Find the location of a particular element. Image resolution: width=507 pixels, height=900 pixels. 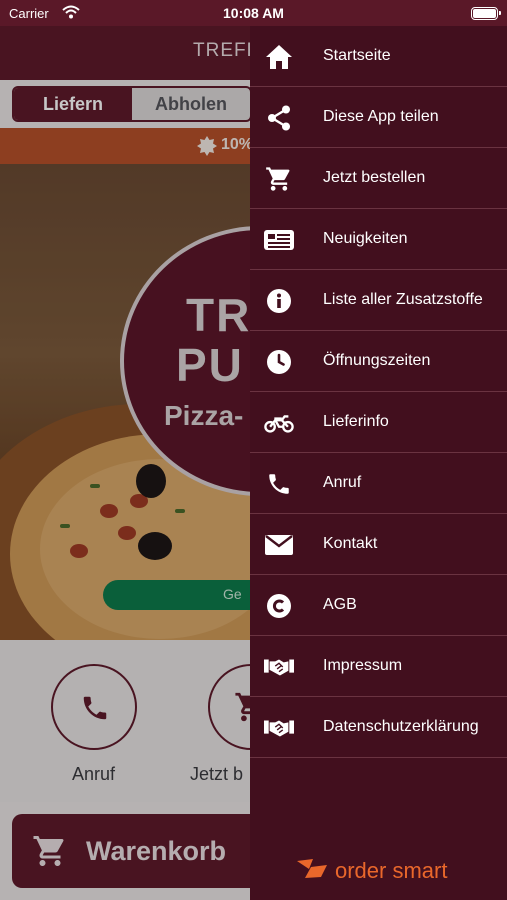

menu-item-privacy: Datenschutzerklärung is located at coordinates (378, 727).